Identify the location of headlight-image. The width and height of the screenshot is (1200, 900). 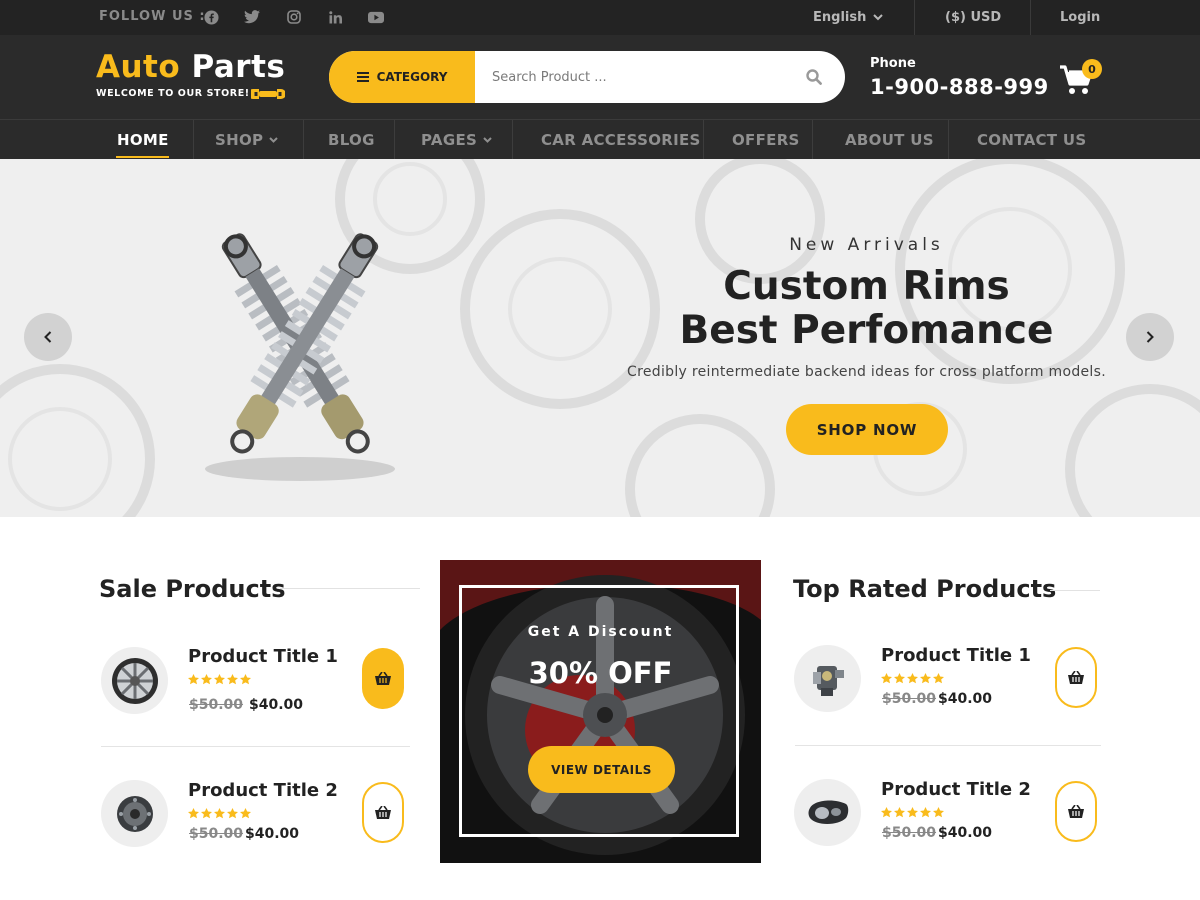
(828, 812).